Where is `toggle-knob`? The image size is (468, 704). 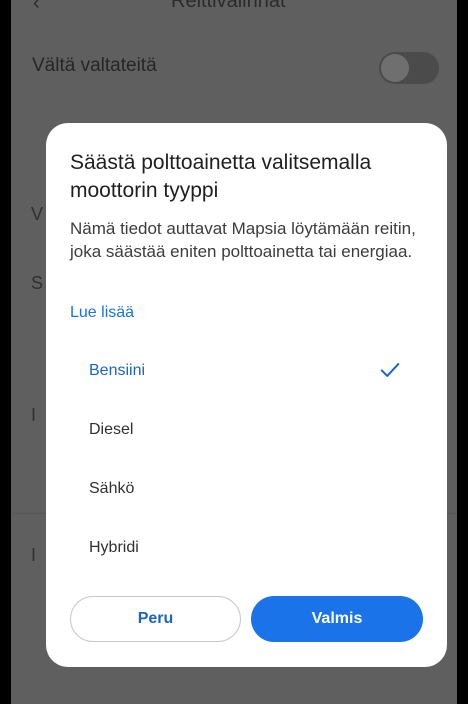 toggle-knob is located at coordinates (395, 68).